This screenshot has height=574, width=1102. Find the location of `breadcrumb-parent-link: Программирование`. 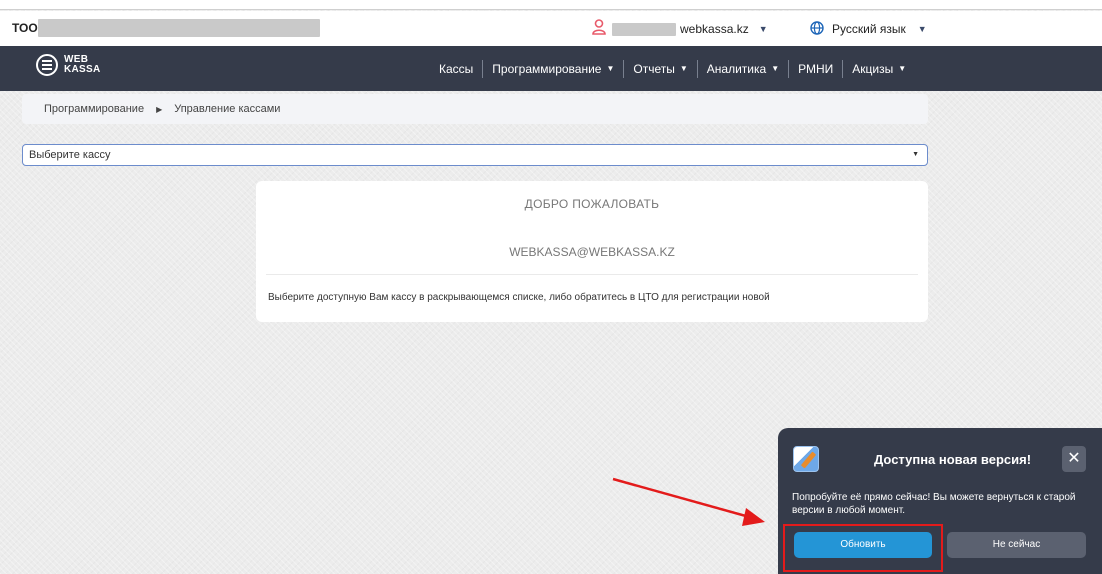

breadcrumb-parent-link: Программирование is located at coordinates (94, 109).